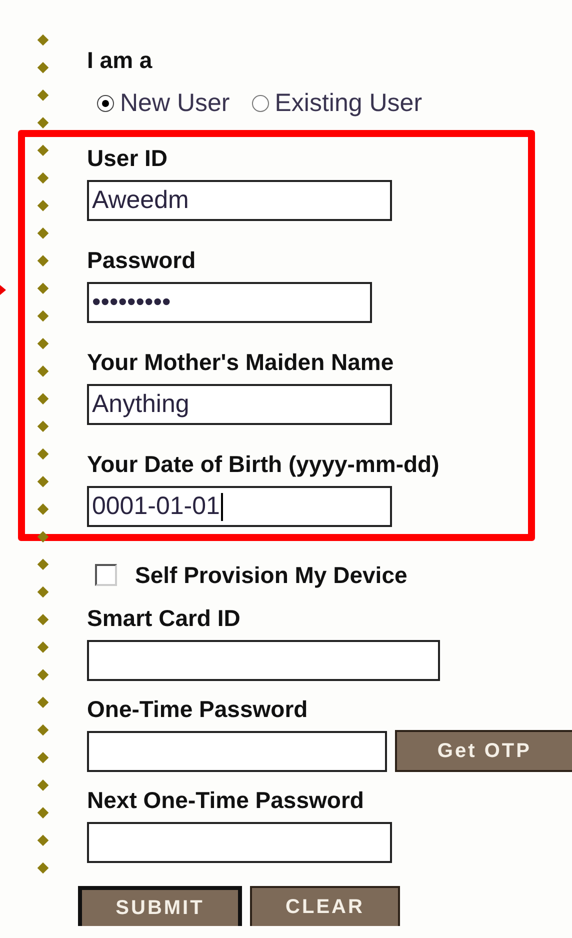  What do you see at coordinates (3, 290) in the screenshot?
I see `arrow-tip-icon` at bounding box center [3, 290].